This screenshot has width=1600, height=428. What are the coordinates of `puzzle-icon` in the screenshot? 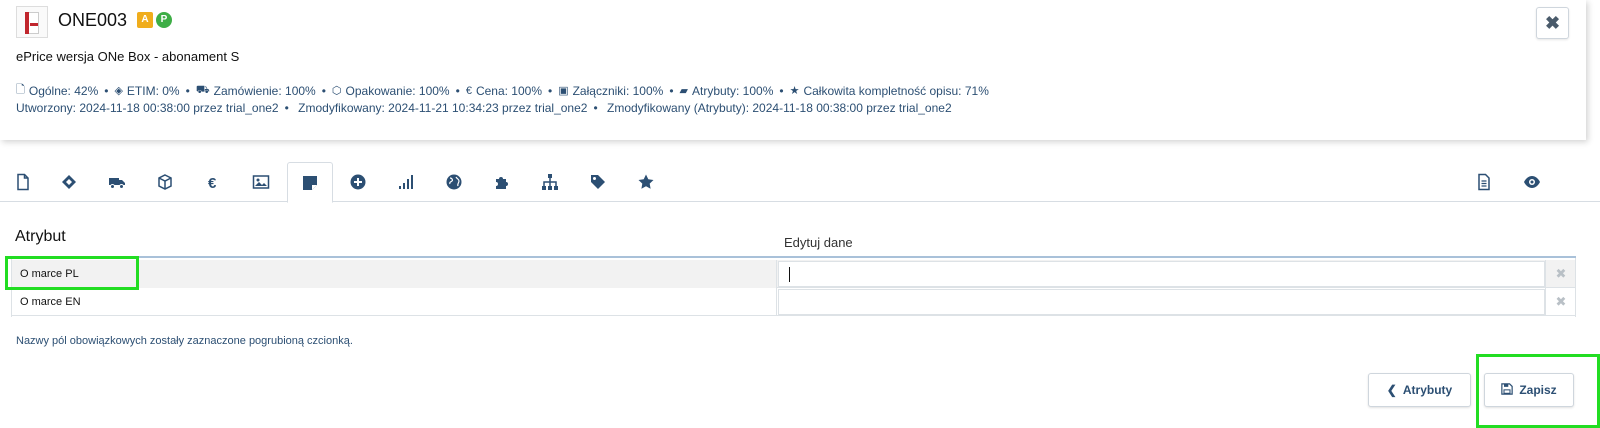 It's located at (502, 183).